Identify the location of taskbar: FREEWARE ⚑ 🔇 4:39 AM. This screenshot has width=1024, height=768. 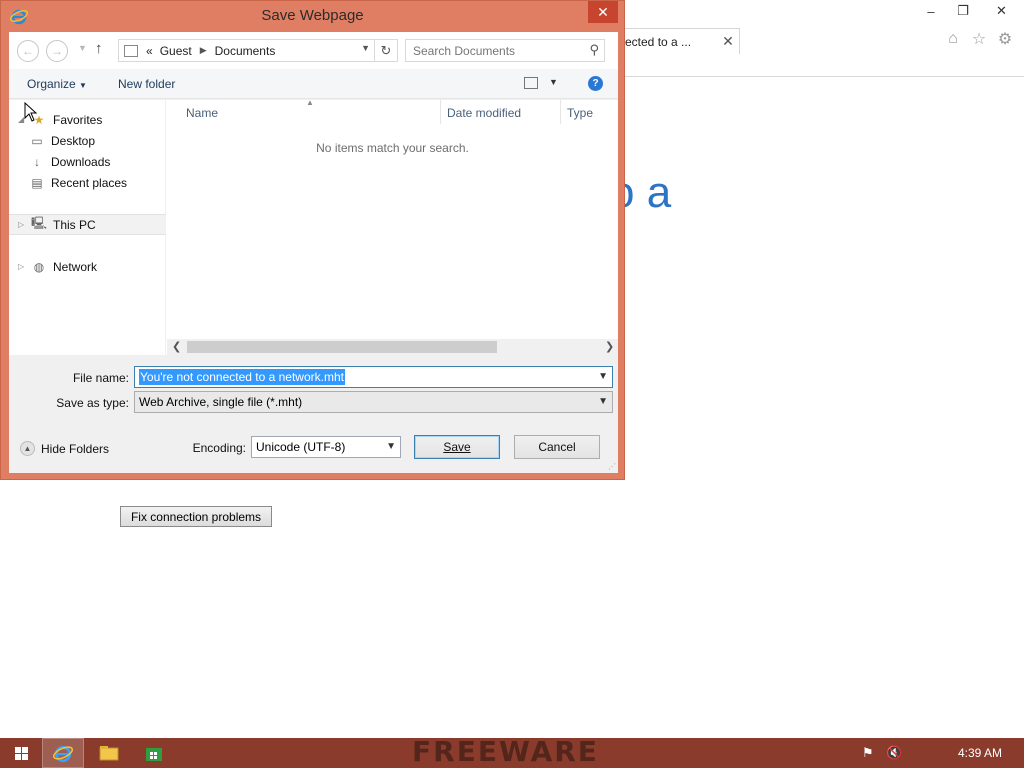
(512, 751).